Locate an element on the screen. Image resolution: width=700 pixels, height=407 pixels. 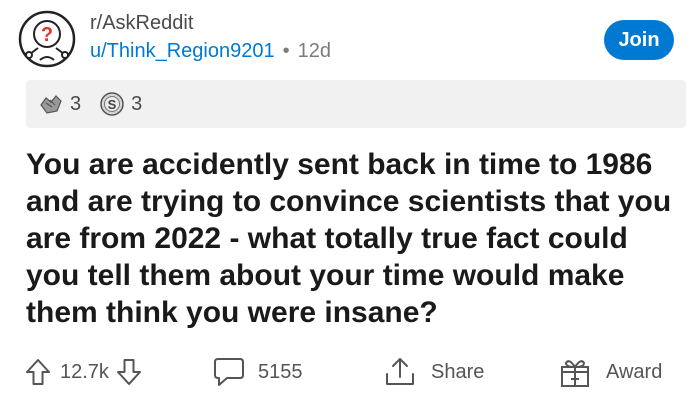
share-icon is located at coordinates (400, 371).